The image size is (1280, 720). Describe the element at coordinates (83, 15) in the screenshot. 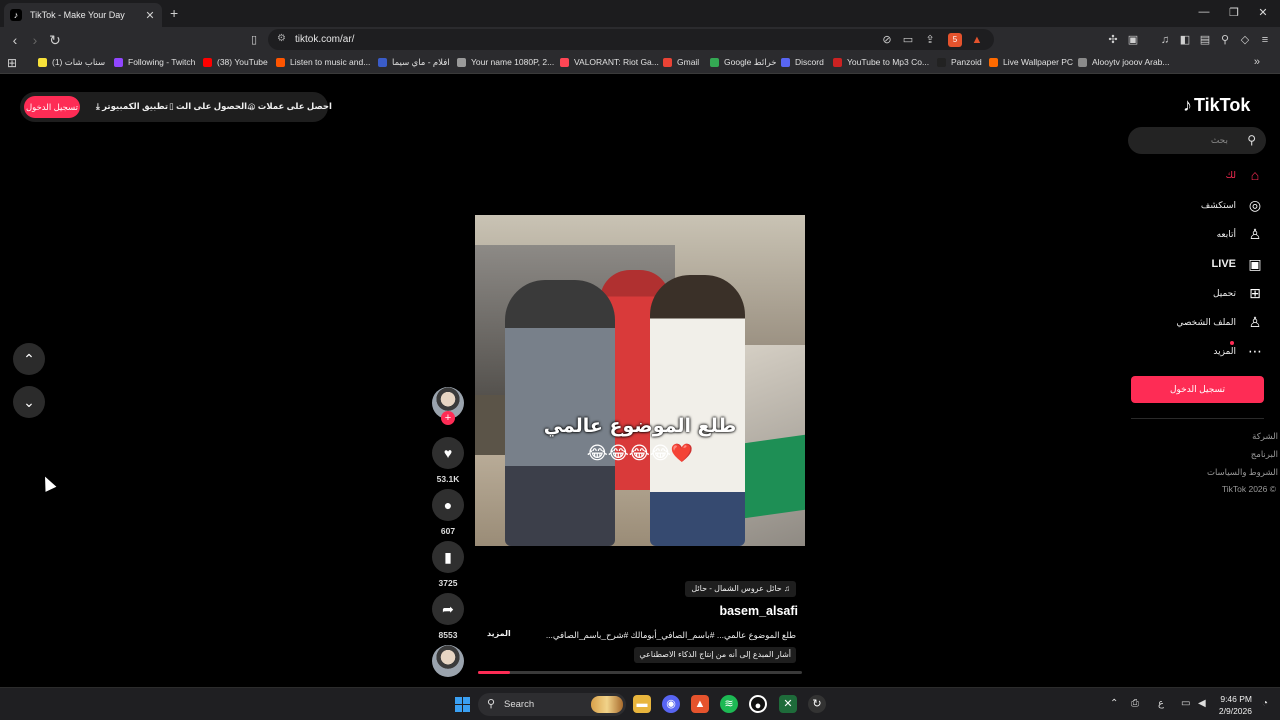

I see `browser-tab: ♪ TikTok - Make Your Day ✕` at that location.